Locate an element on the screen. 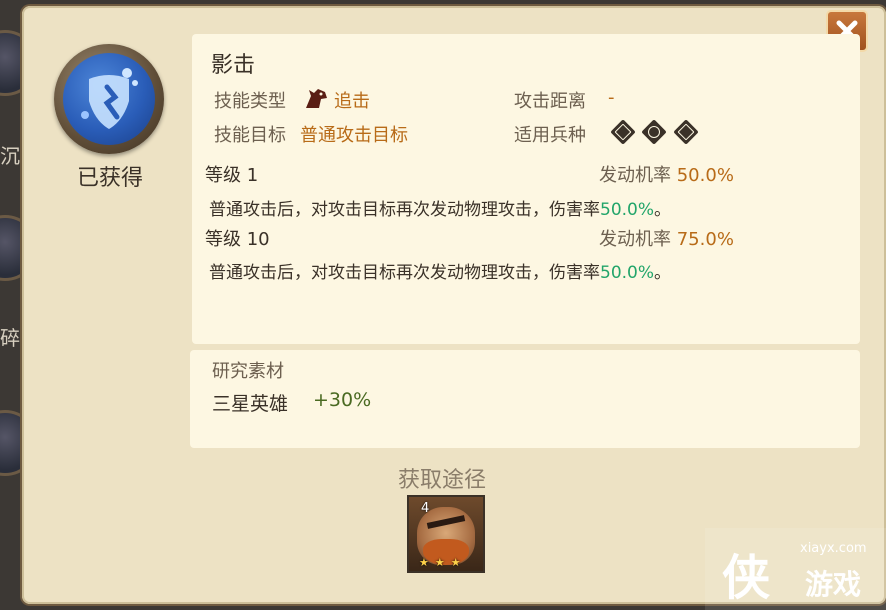  skill-icon is located at coordinates (109, 99).